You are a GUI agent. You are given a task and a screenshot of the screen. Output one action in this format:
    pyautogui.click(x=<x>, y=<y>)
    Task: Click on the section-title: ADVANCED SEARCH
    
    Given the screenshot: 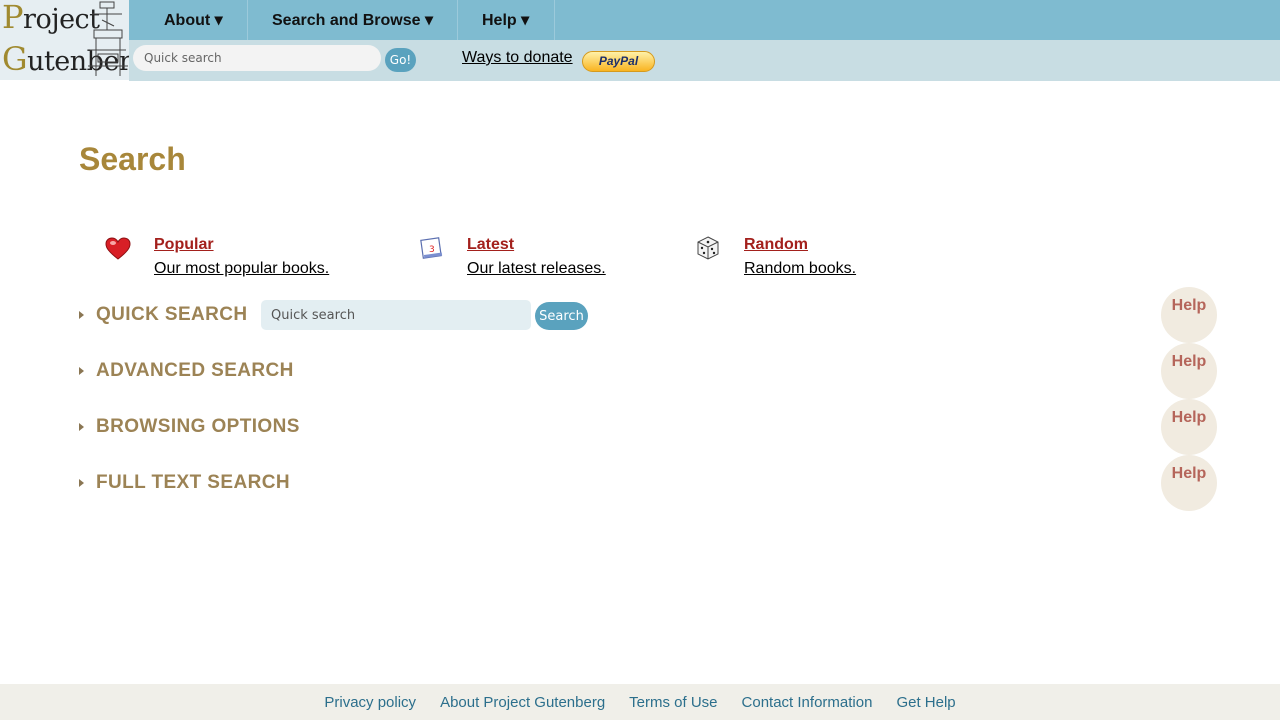 What is the action you would take?
    pyautogui.click(x=195, y=371)
    